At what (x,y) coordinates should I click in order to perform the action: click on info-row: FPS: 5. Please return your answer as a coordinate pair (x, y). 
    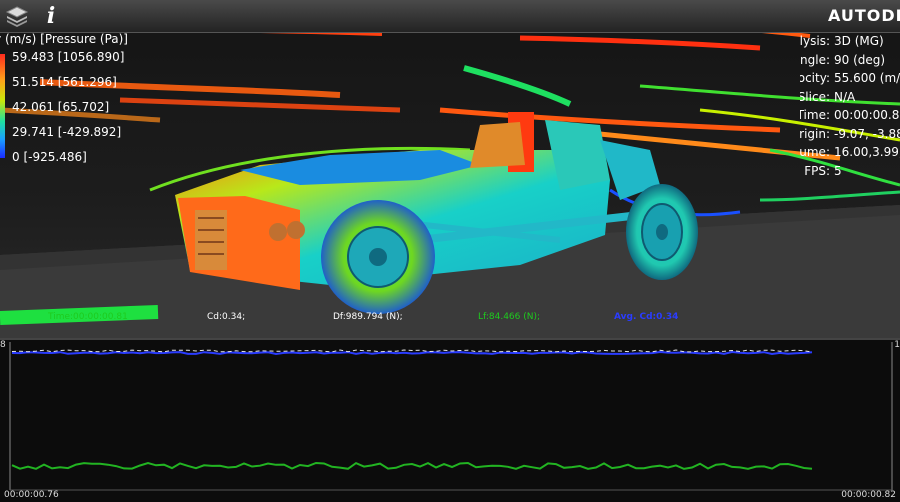
    Looking at the image, I should click on (850, 171).